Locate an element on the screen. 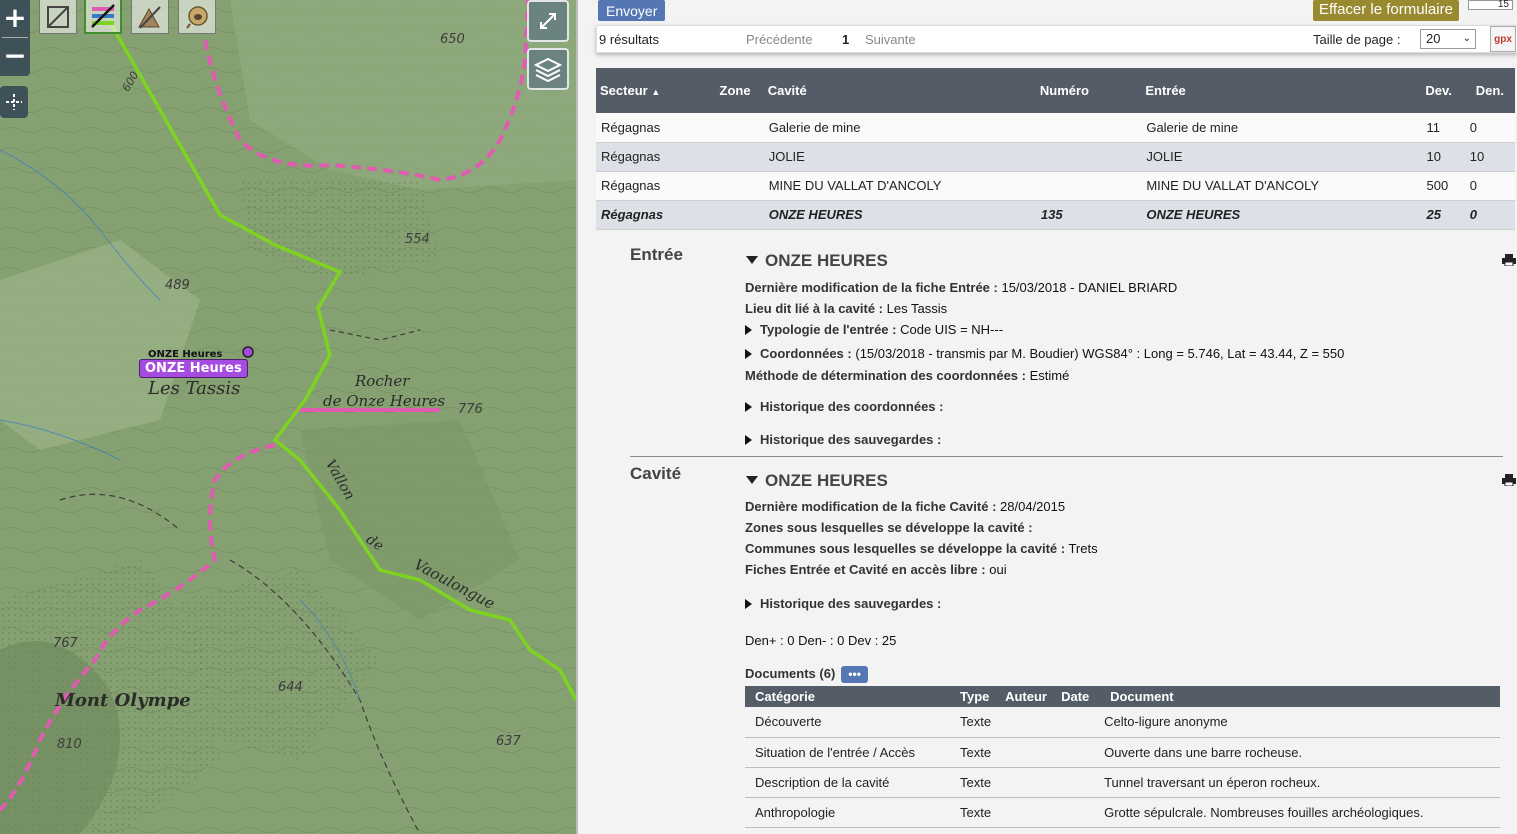 Image resolution: width=1517 pixels, height=834 pixels. cell-dev: 25 is located at coordinates (1438, 215).